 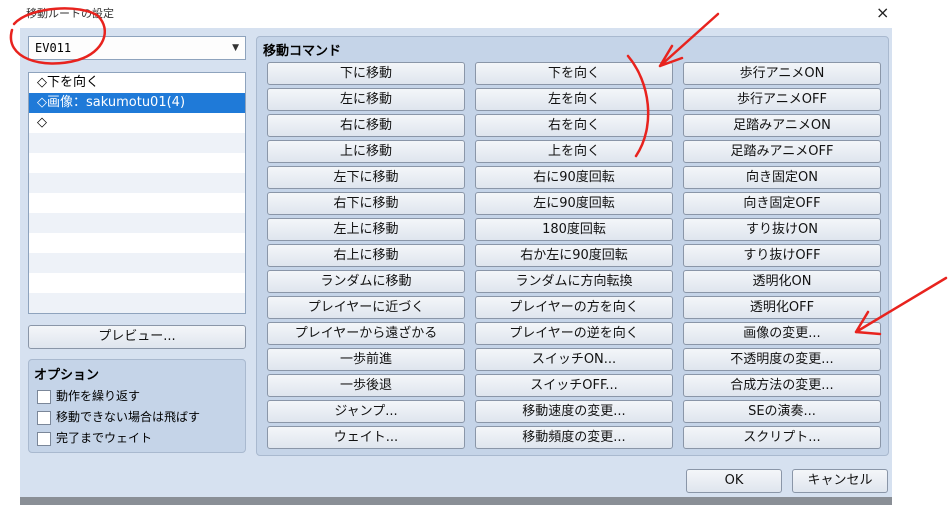 I want to click on move-command-button: プレイヤーから遠ざかる, so click(x=366, y=333).